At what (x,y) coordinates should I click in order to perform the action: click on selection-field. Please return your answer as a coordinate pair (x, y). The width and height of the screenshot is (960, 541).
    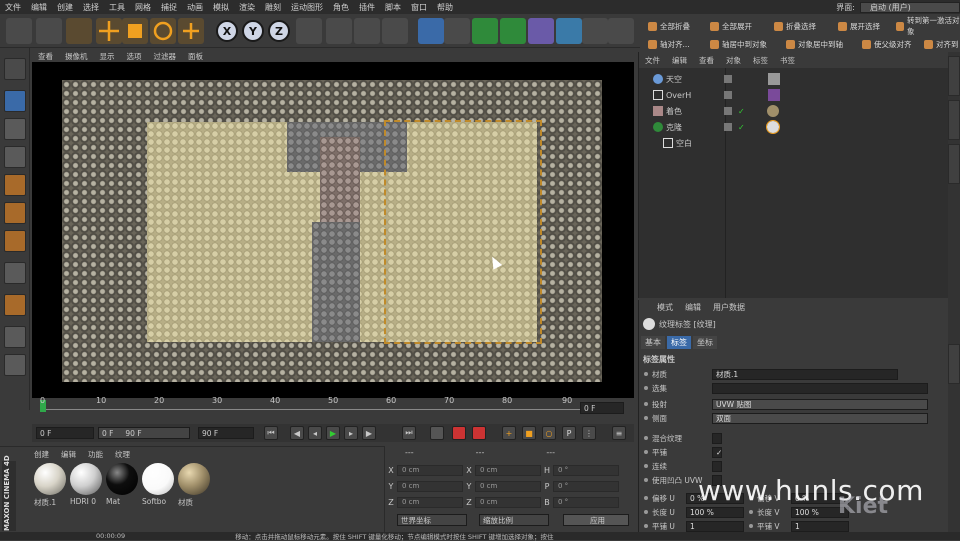
    Looking at the image, I should click on (820, 388).